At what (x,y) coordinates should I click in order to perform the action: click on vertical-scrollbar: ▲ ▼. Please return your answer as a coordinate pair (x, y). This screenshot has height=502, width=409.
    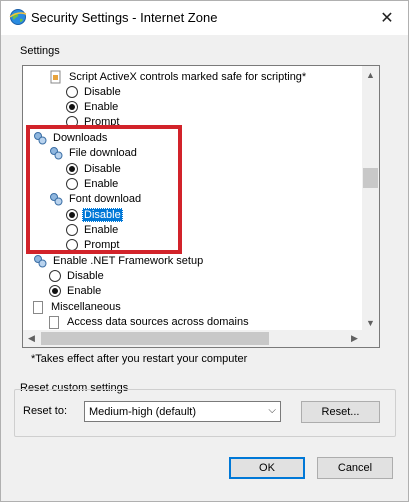
    Looking at the image, I should click on (370, 198).